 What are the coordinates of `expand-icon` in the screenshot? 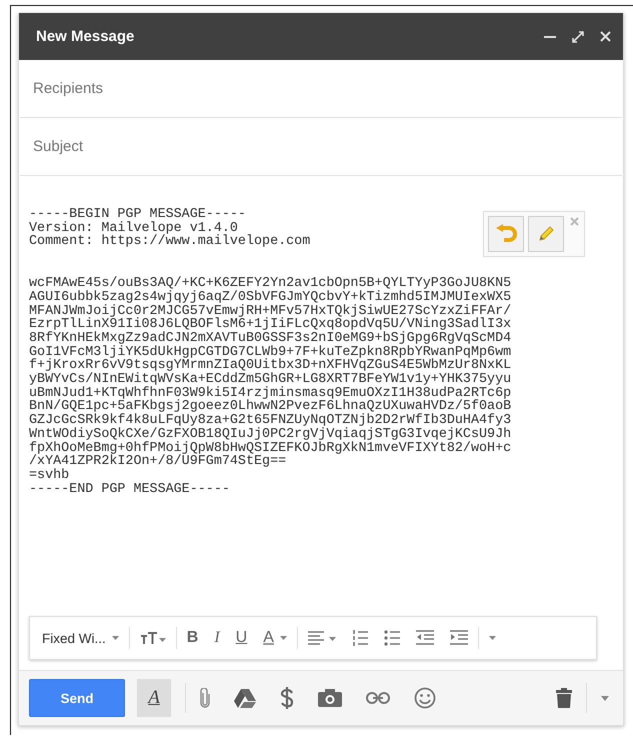 It's located at (578, 36).